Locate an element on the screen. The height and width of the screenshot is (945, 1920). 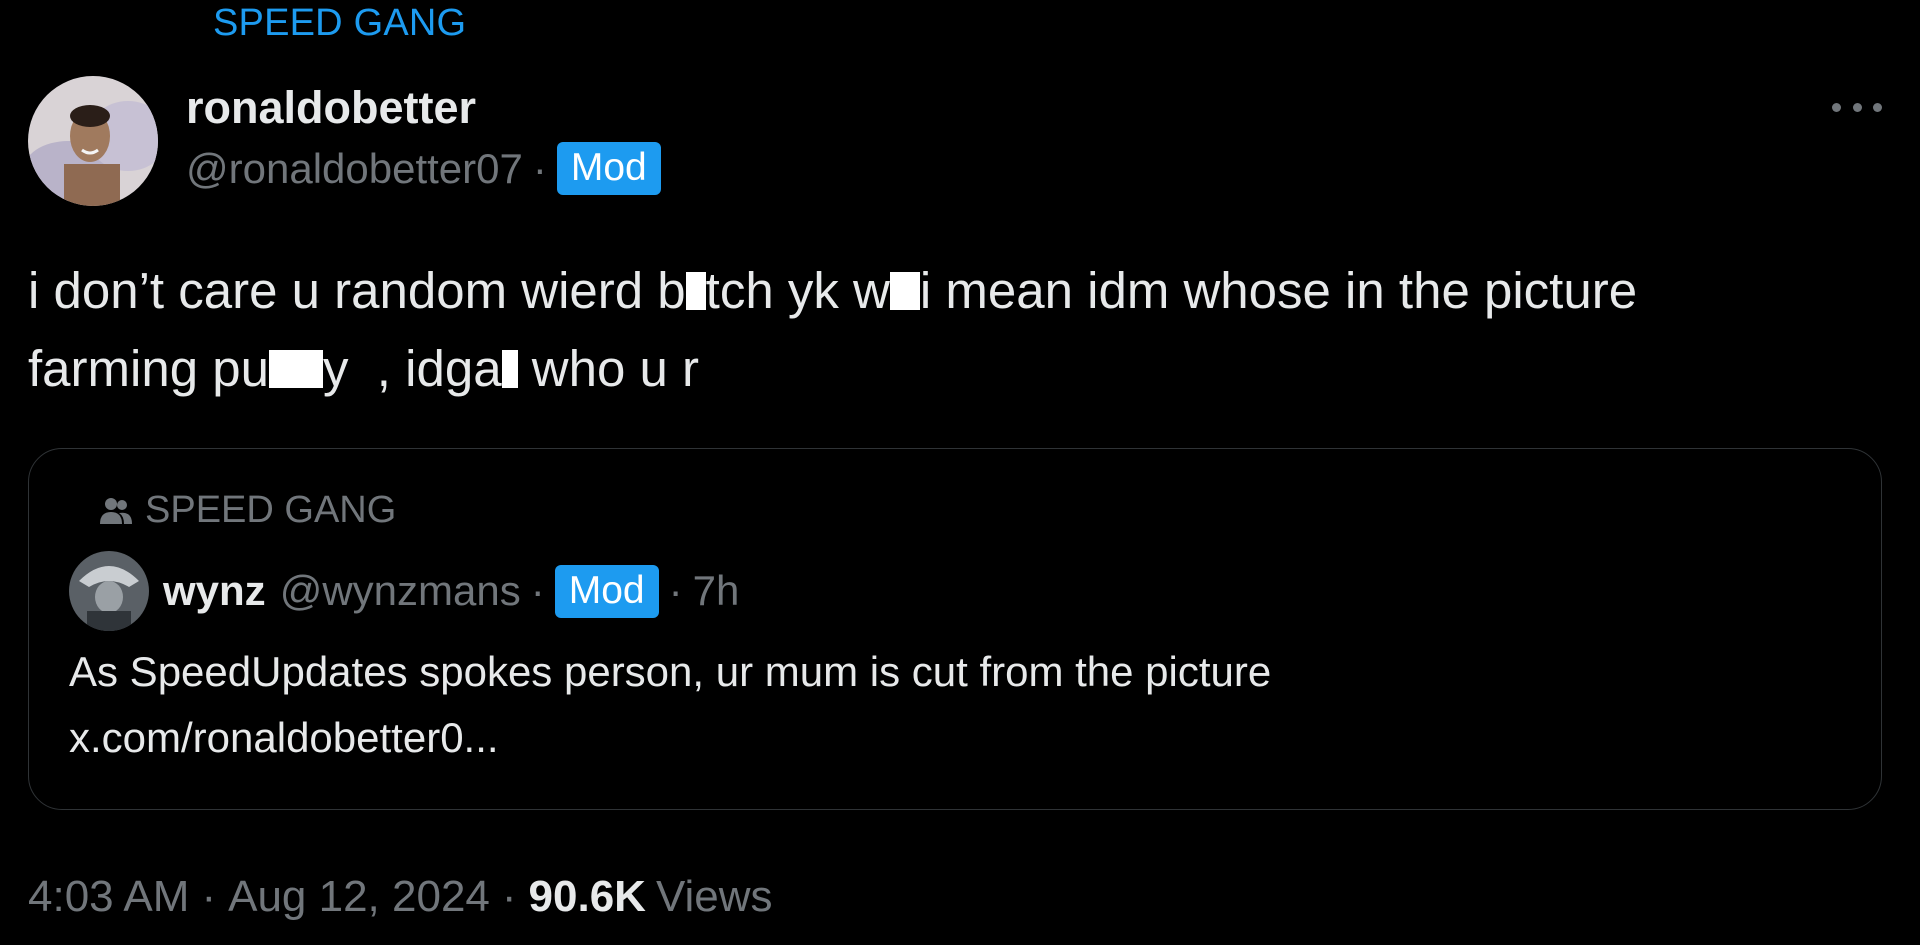
author-handle-row: @ronaldobetter07 · Mod is located at coordinates (423, 168).